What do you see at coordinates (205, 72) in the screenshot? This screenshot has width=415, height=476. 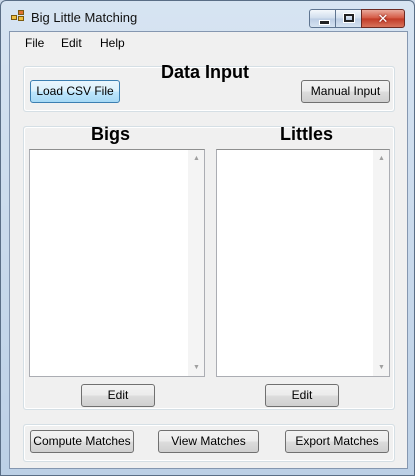 I see `data-input-heading: Data Input` at bounding box center [205, 72].